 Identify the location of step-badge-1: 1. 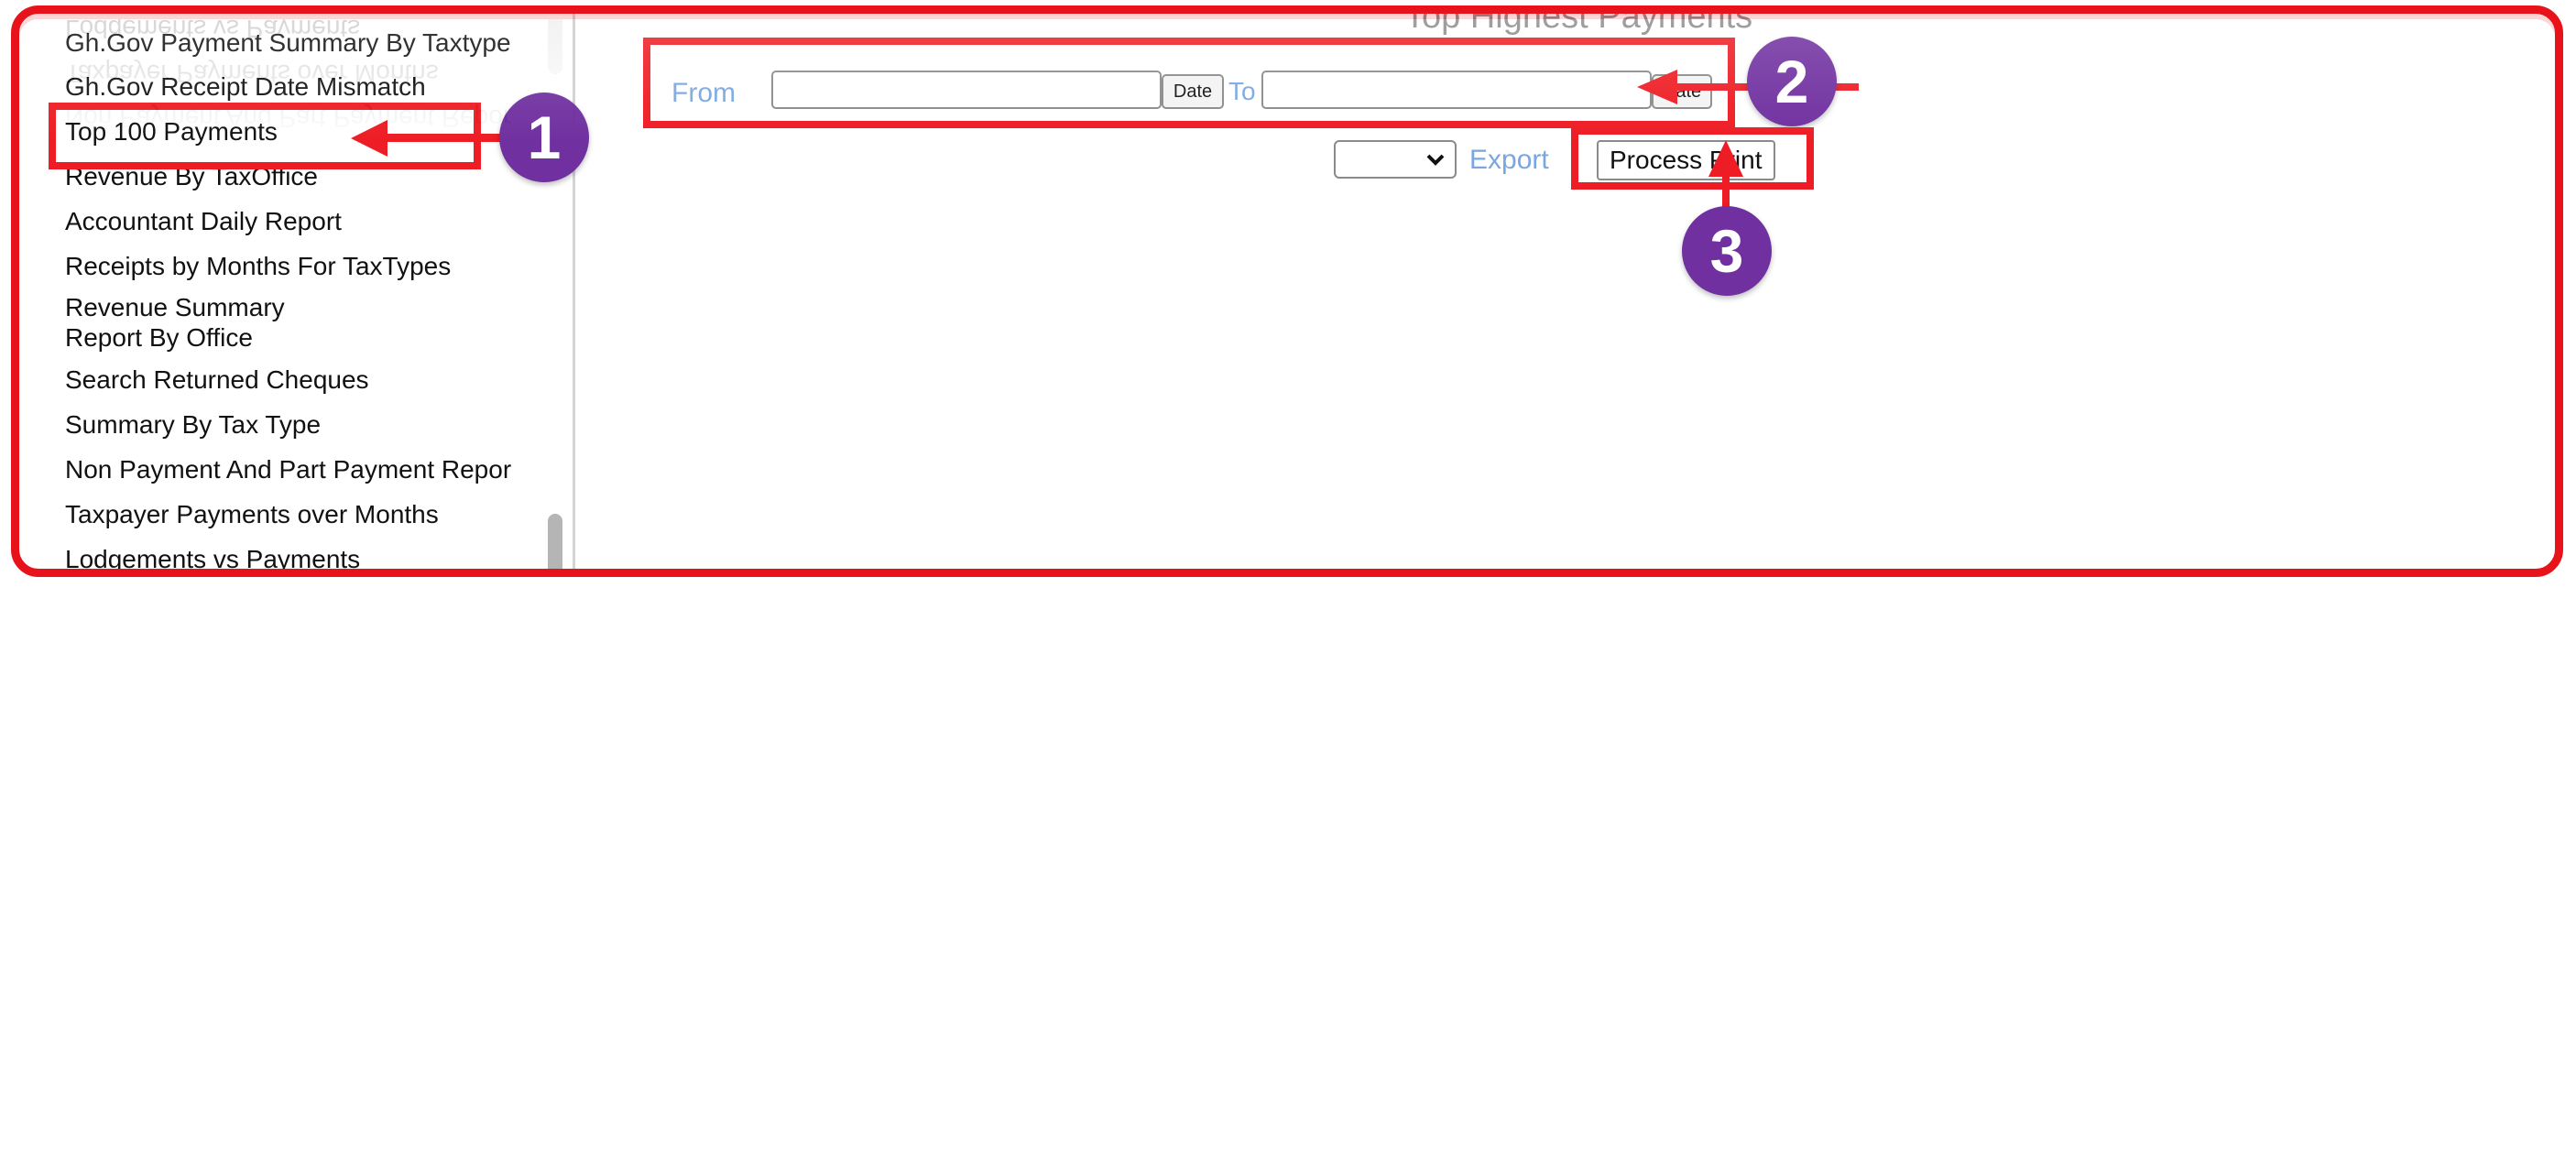
(544, 137).